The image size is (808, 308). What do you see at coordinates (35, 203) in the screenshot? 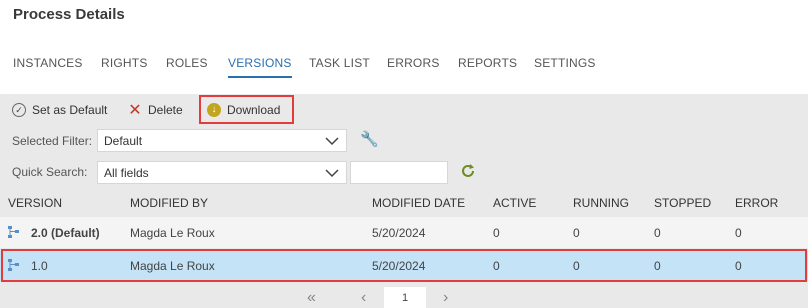
I see `column-header-version: VERSION` at bounding box center [35, 203].